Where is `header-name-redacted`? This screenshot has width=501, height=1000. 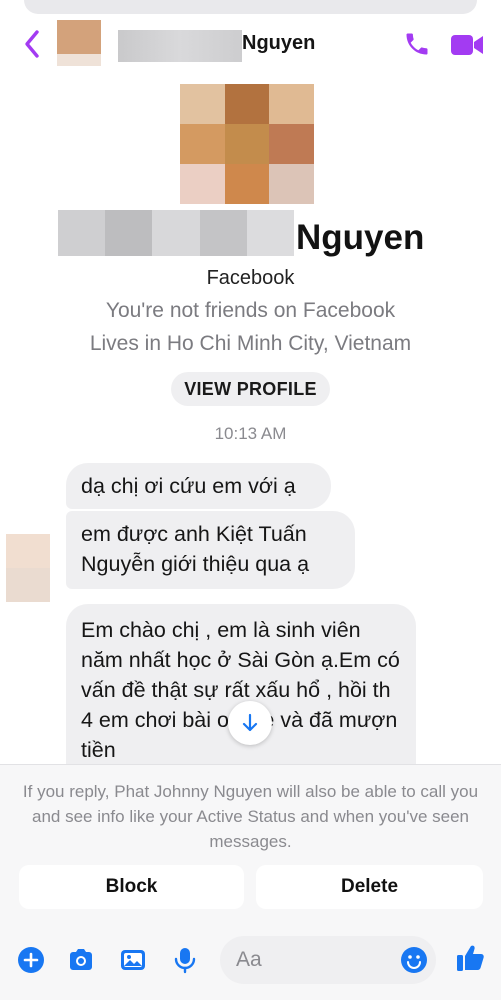
header-name-redacted is located at coordinates (180, 46).